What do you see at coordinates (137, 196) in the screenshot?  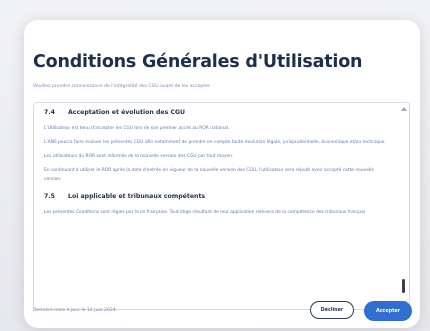 I see `section-heading-text: Loi applicable et tribunaux compétents` at bounding box center [137, 196].